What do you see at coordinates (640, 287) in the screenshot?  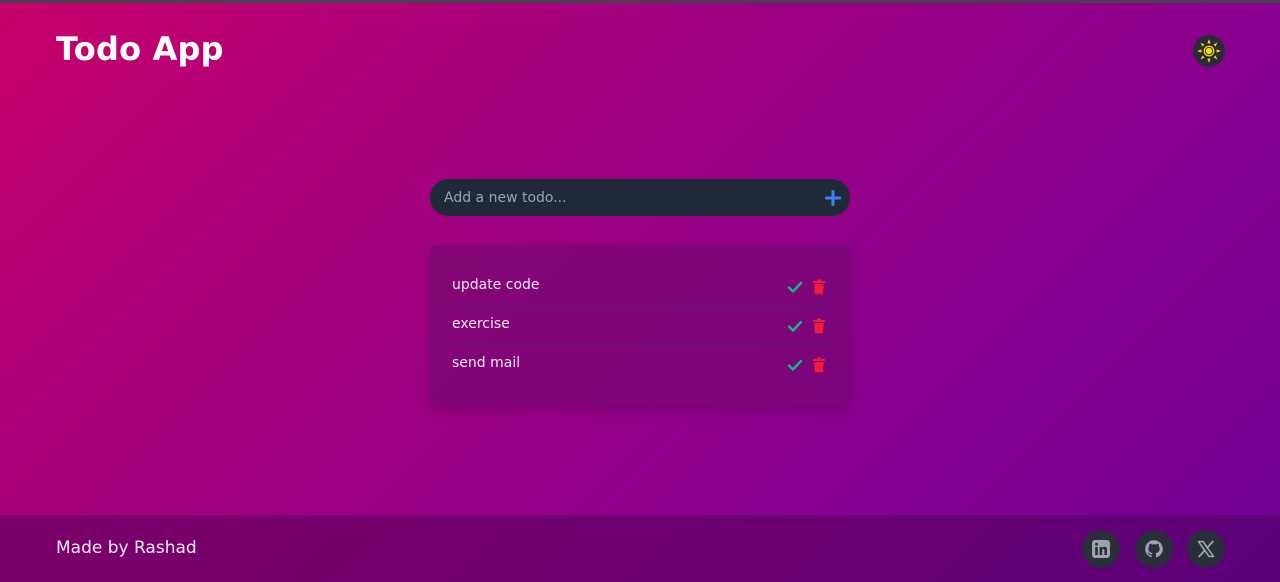 I see `todo-item: update code` at bounding box center [640, 287].